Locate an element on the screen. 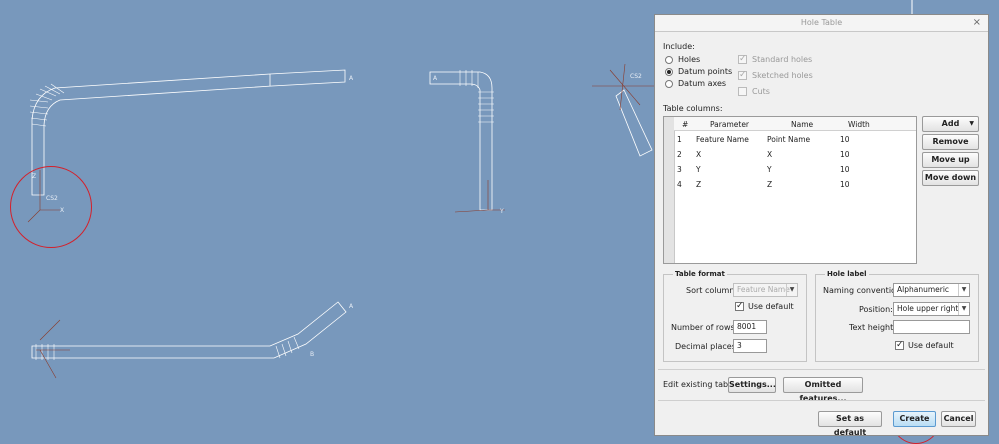  naming-select: Alphanumeric ▼ is located at coordinates (931, 290).